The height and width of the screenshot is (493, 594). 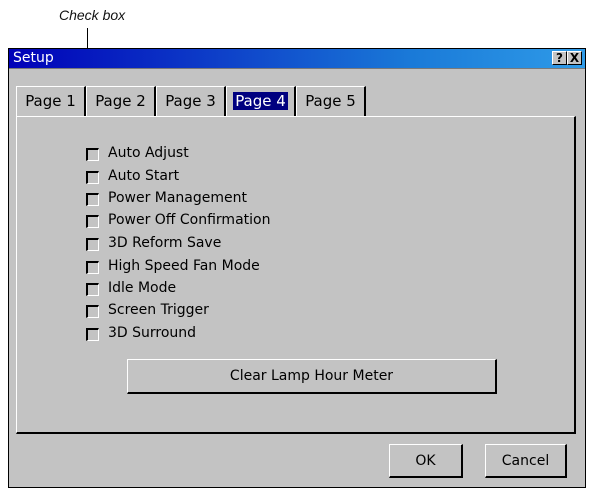 I want to click on tab-label: Page 3, so click(x=190, y=101).